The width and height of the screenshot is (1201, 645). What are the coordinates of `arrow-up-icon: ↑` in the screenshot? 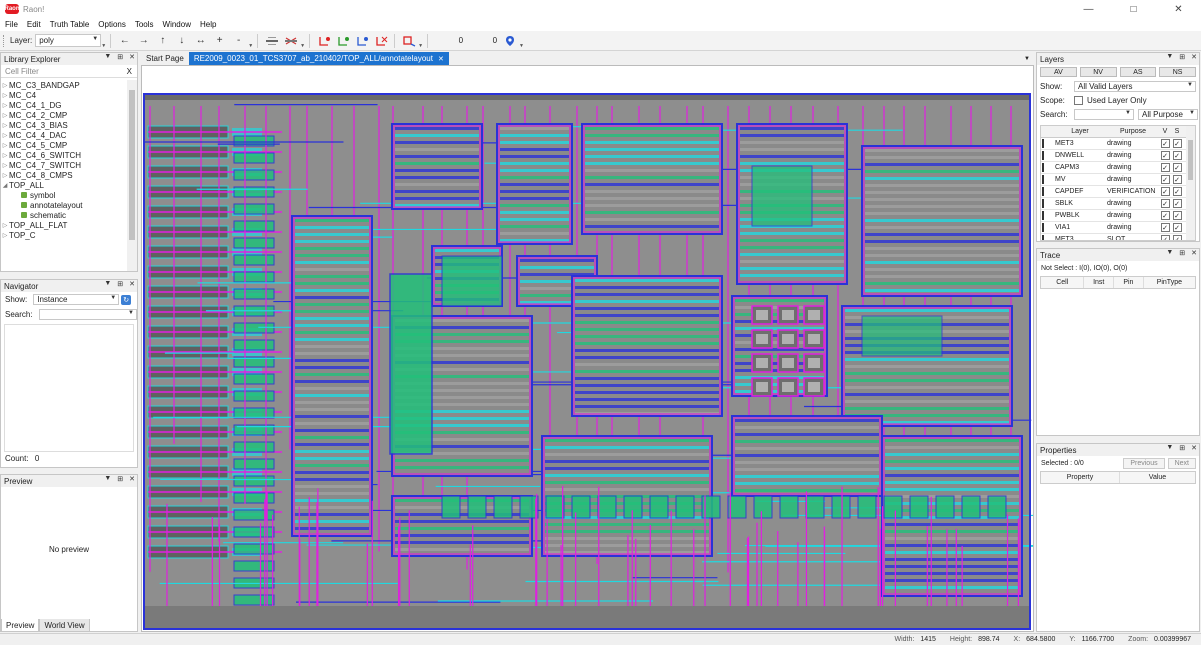 It's located at (162, 41).